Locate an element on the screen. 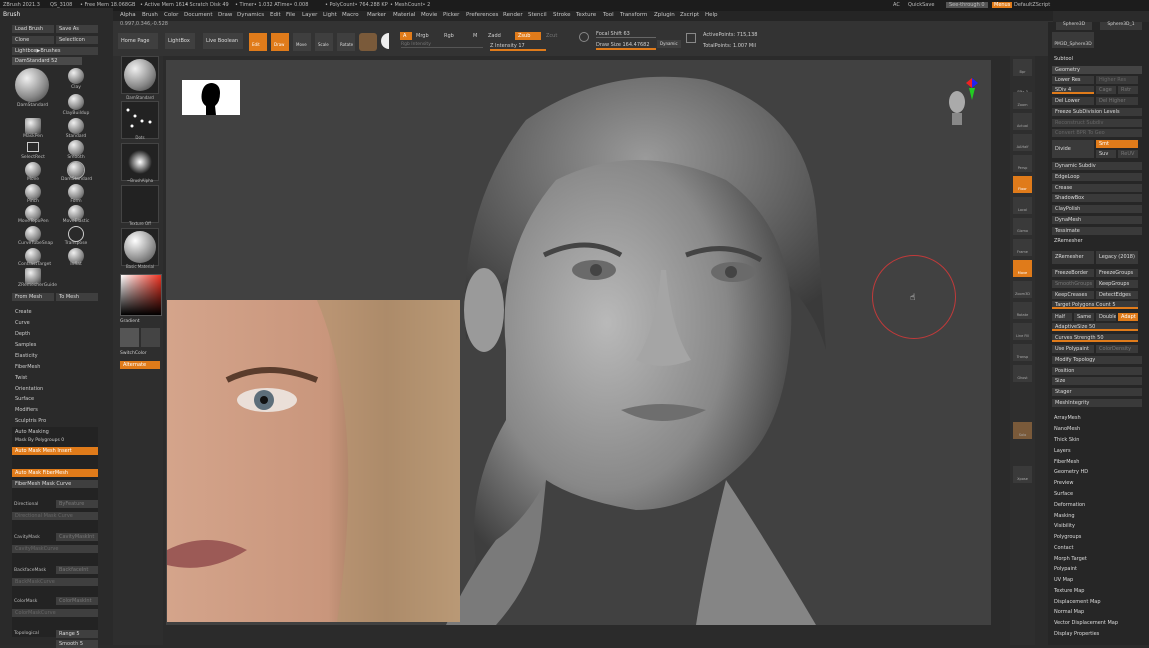 Image resolution: width=1149 pixels, height=648 pixels. backface-mask-toggle: BackfaceMask is located at coordinates (30, 570).